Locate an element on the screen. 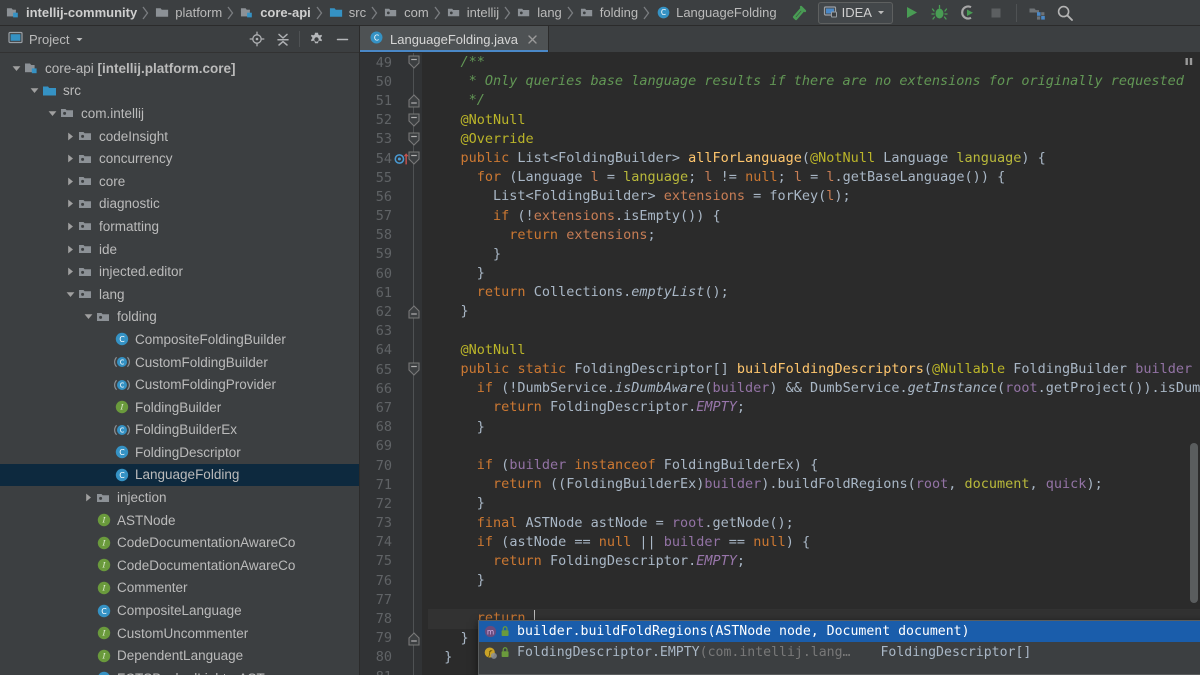 This screenshot has width=1200, height=675. code-line-58: return extensions; is located at coordinates (814, 235).